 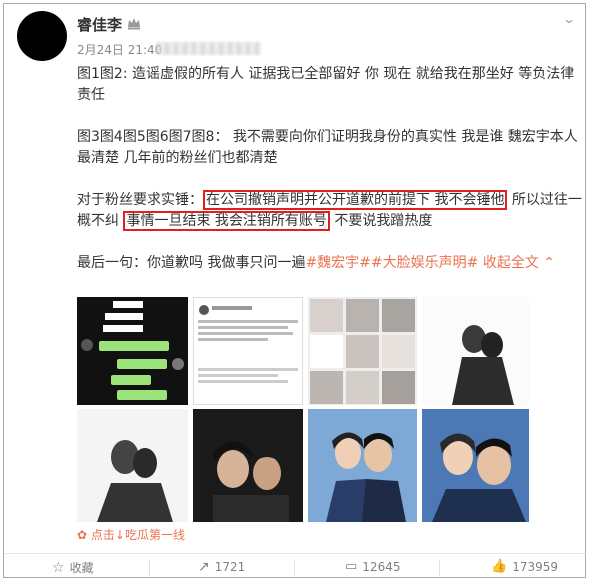 I want to click on highlight-box-2: 事情一旦结束 我会注销所有账号, so click(x=226, y=221).